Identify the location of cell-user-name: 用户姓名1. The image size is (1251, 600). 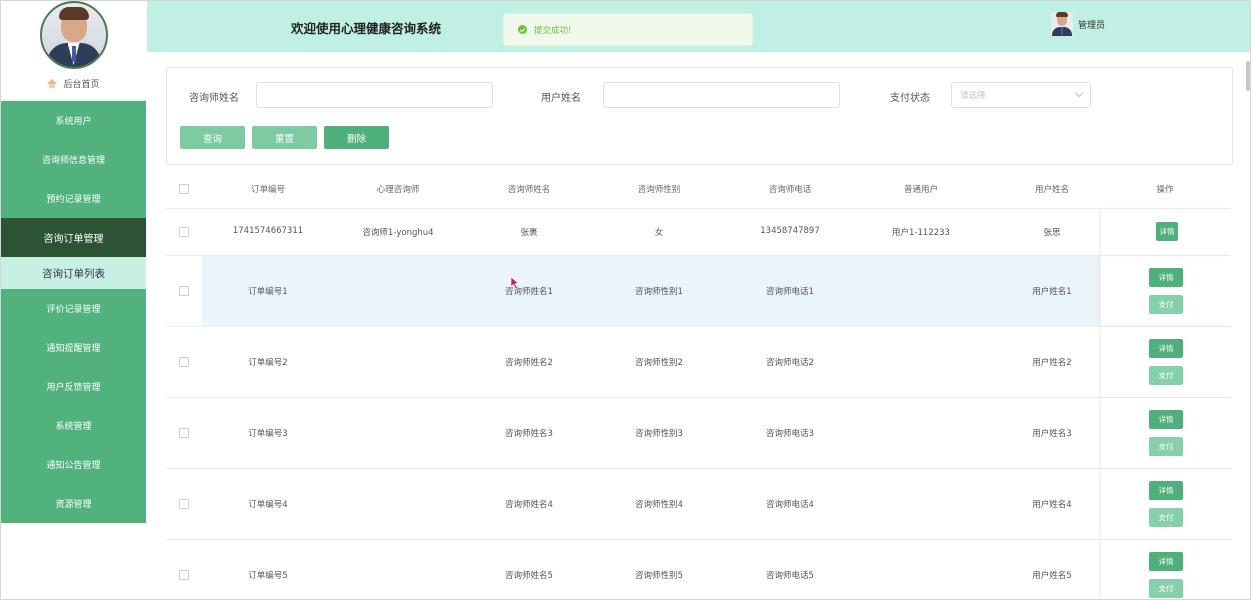
(1052, 292).